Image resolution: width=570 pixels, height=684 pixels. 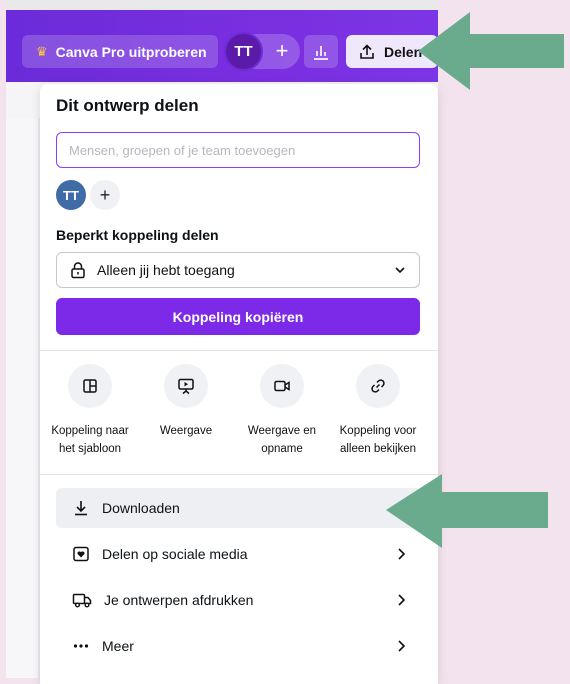 I want to click on crown-icon: ♛, so click(x=42, y=51).